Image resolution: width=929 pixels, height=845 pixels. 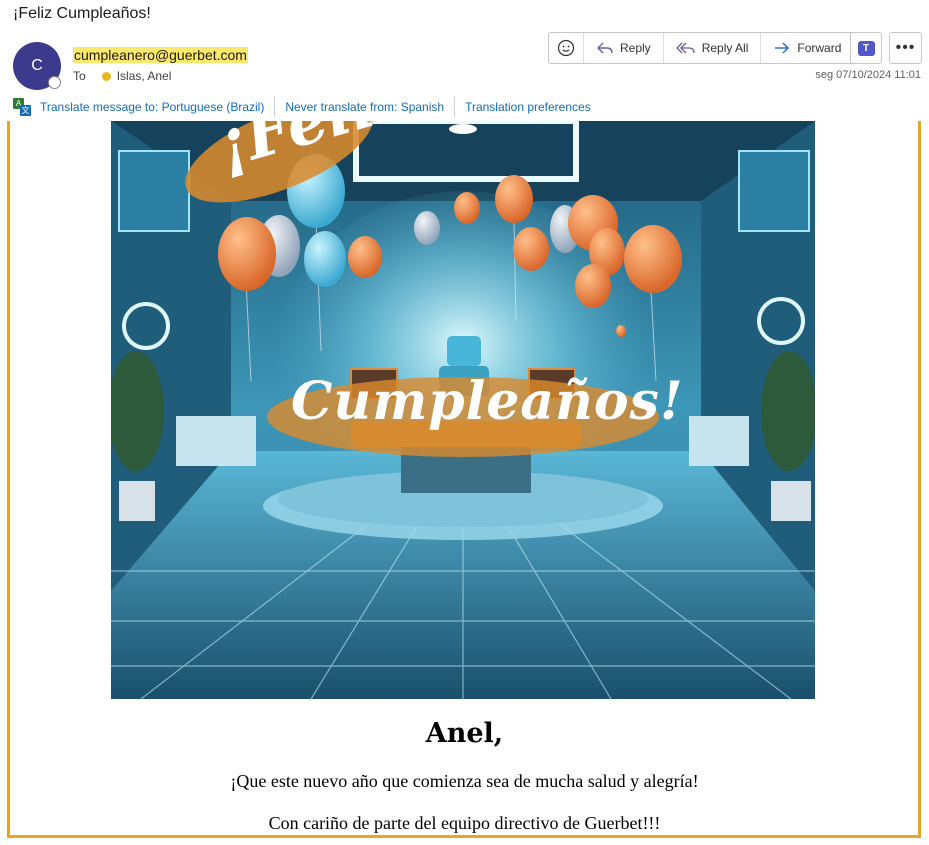 What do you see at coordinates (82, 13) in the screenshot?
I see `email-subject: ¡Feliz Cumpleaños!` at bounding box center [82, 13].